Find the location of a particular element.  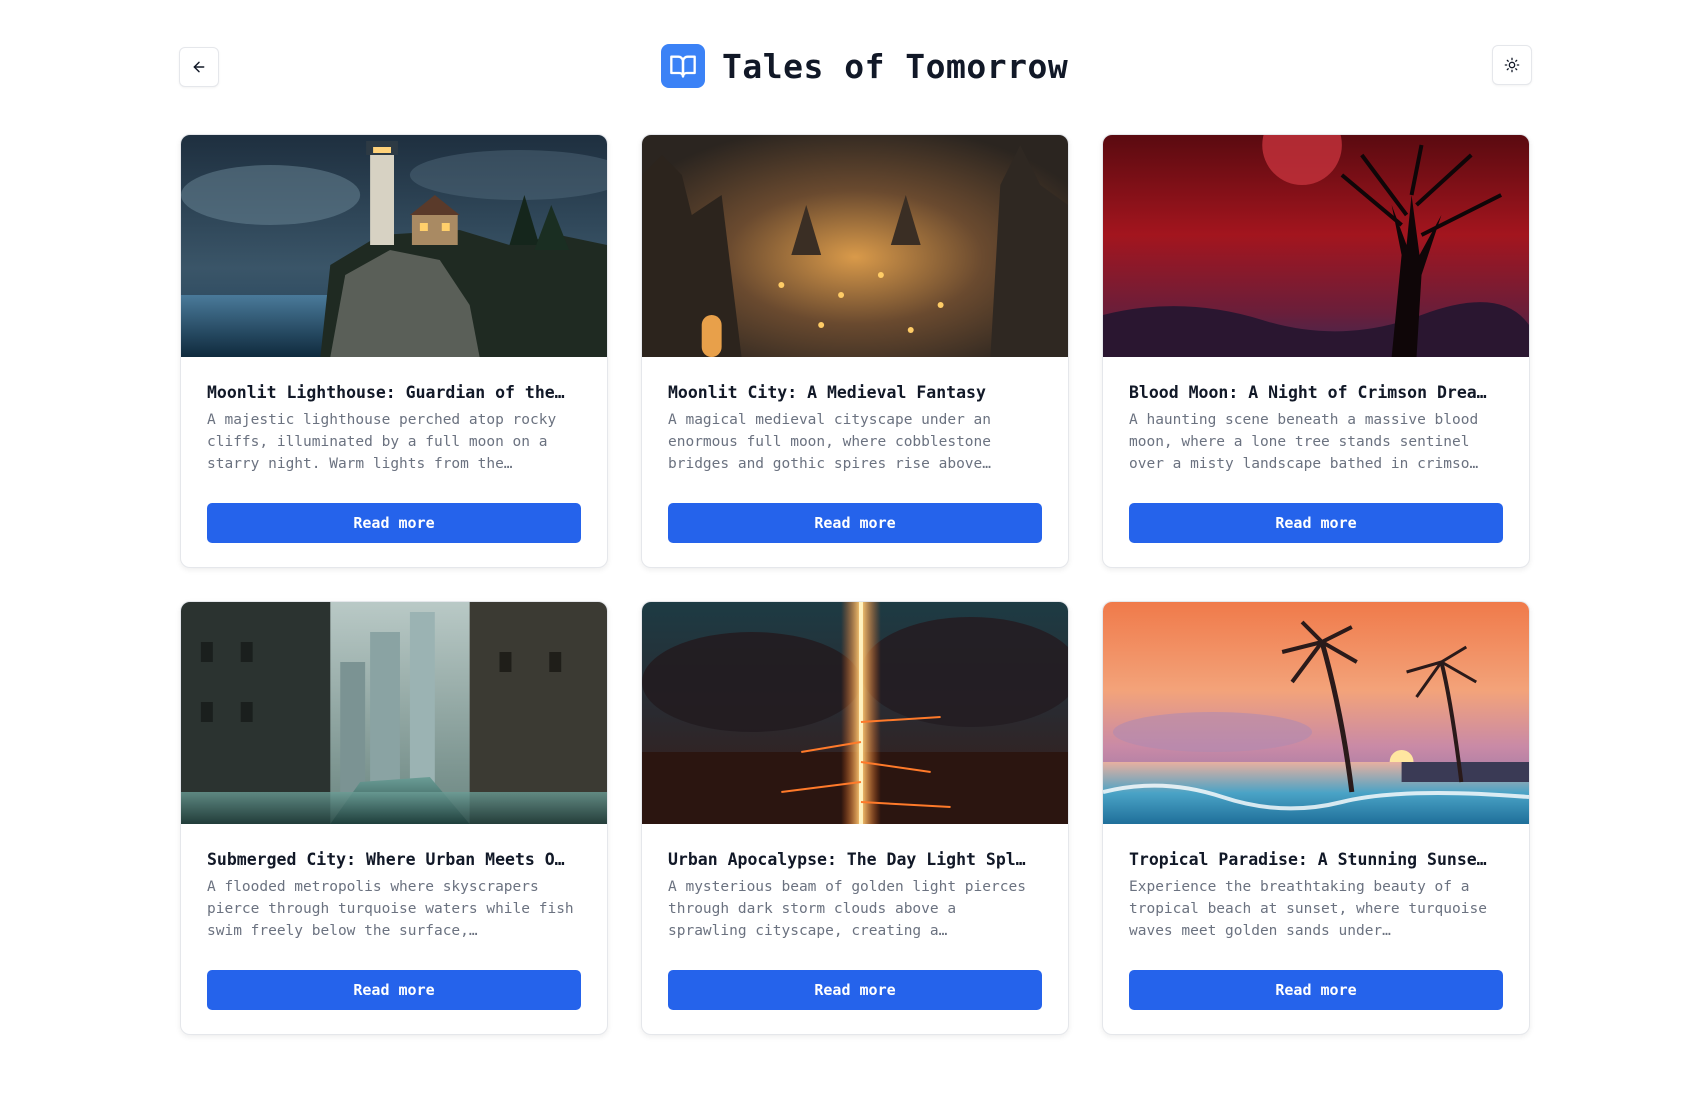

story-image-urban-apocalypse is located at coordinates (855, 713).